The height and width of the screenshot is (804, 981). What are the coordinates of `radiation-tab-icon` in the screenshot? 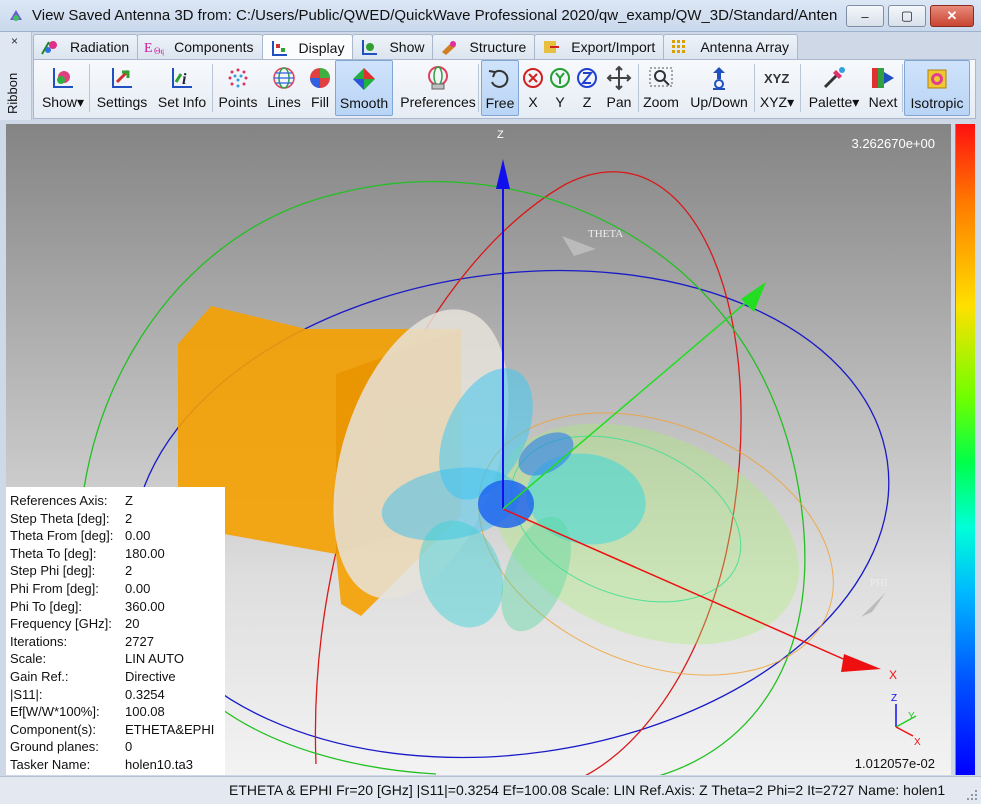 It's located at (49, 48).